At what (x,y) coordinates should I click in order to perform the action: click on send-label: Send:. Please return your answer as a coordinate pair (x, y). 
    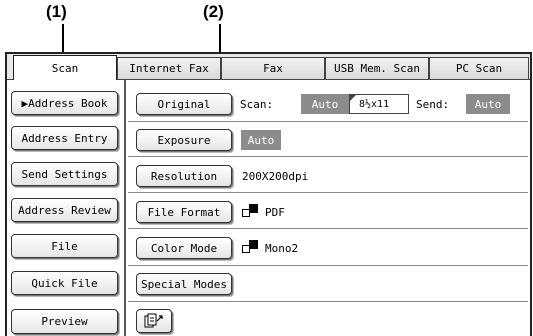
    Looking at the image, I should click on (433, 104).